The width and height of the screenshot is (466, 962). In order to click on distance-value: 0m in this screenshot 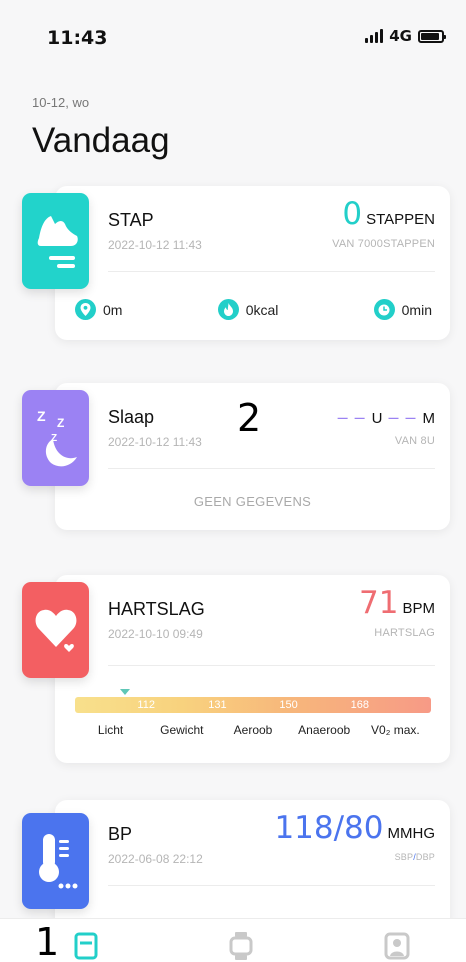, I will do `click(113, 309)`.